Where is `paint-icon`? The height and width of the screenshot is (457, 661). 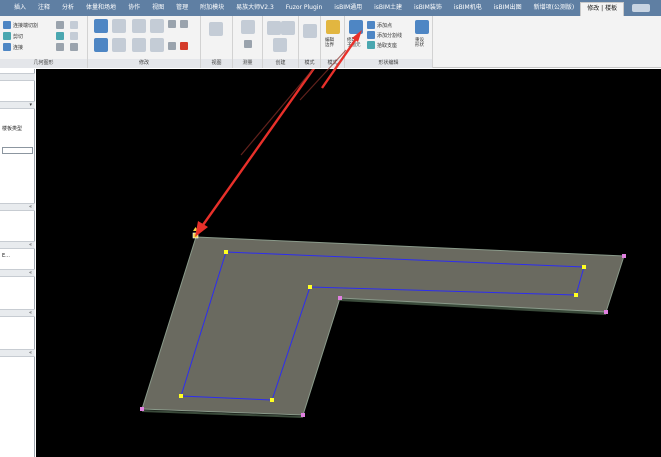
paint-icon is located at coordinates (60, 47).